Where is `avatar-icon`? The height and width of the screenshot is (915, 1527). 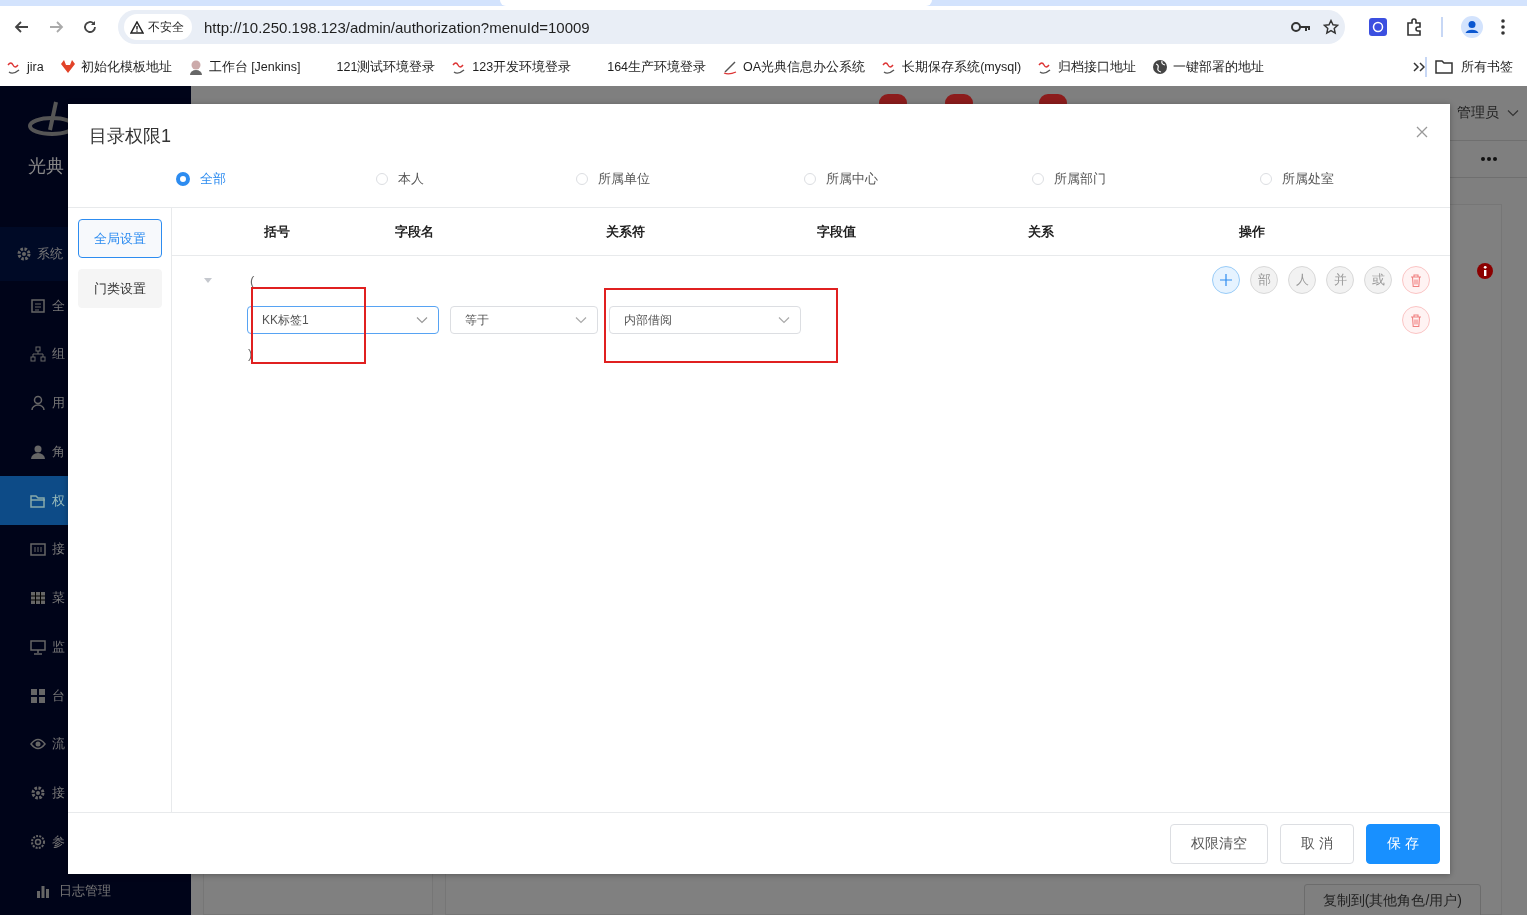 avatar-icon is located at coordinates (1472, 27).